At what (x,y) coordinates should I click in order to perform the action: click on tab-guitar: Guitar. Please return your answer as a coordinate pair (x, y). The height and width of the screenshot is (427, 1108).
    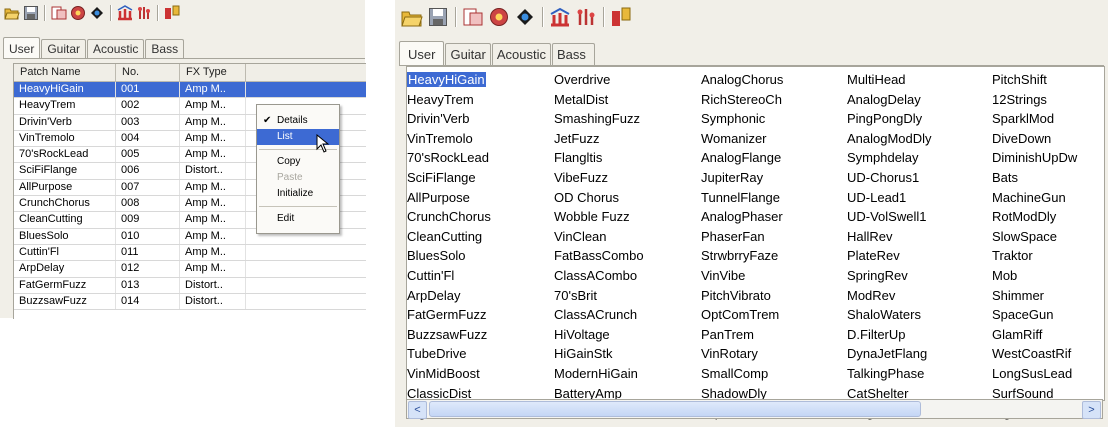
    Looking at the image, I should click on (468, 54).